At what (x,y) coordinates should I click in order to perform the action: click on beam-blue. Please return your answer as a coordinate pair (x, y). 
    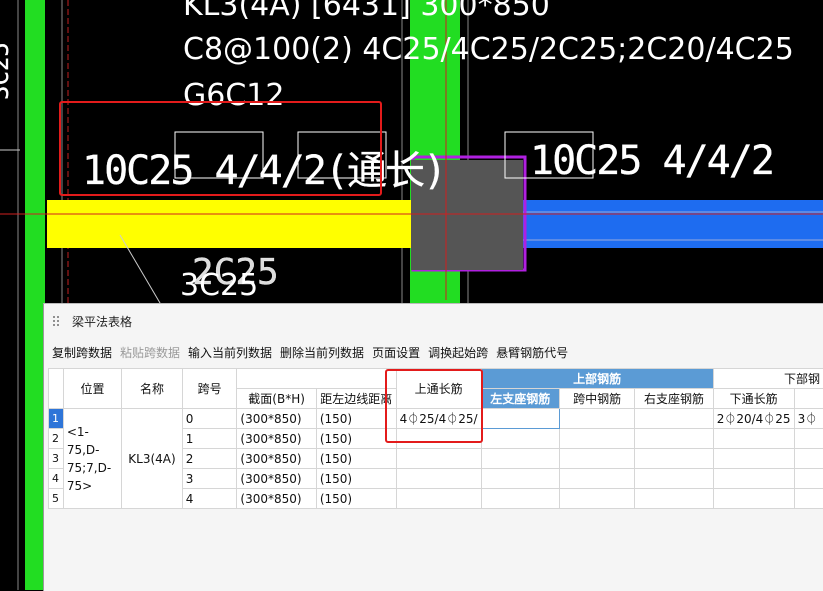
    Looking at the image, I should click on (671, 224).